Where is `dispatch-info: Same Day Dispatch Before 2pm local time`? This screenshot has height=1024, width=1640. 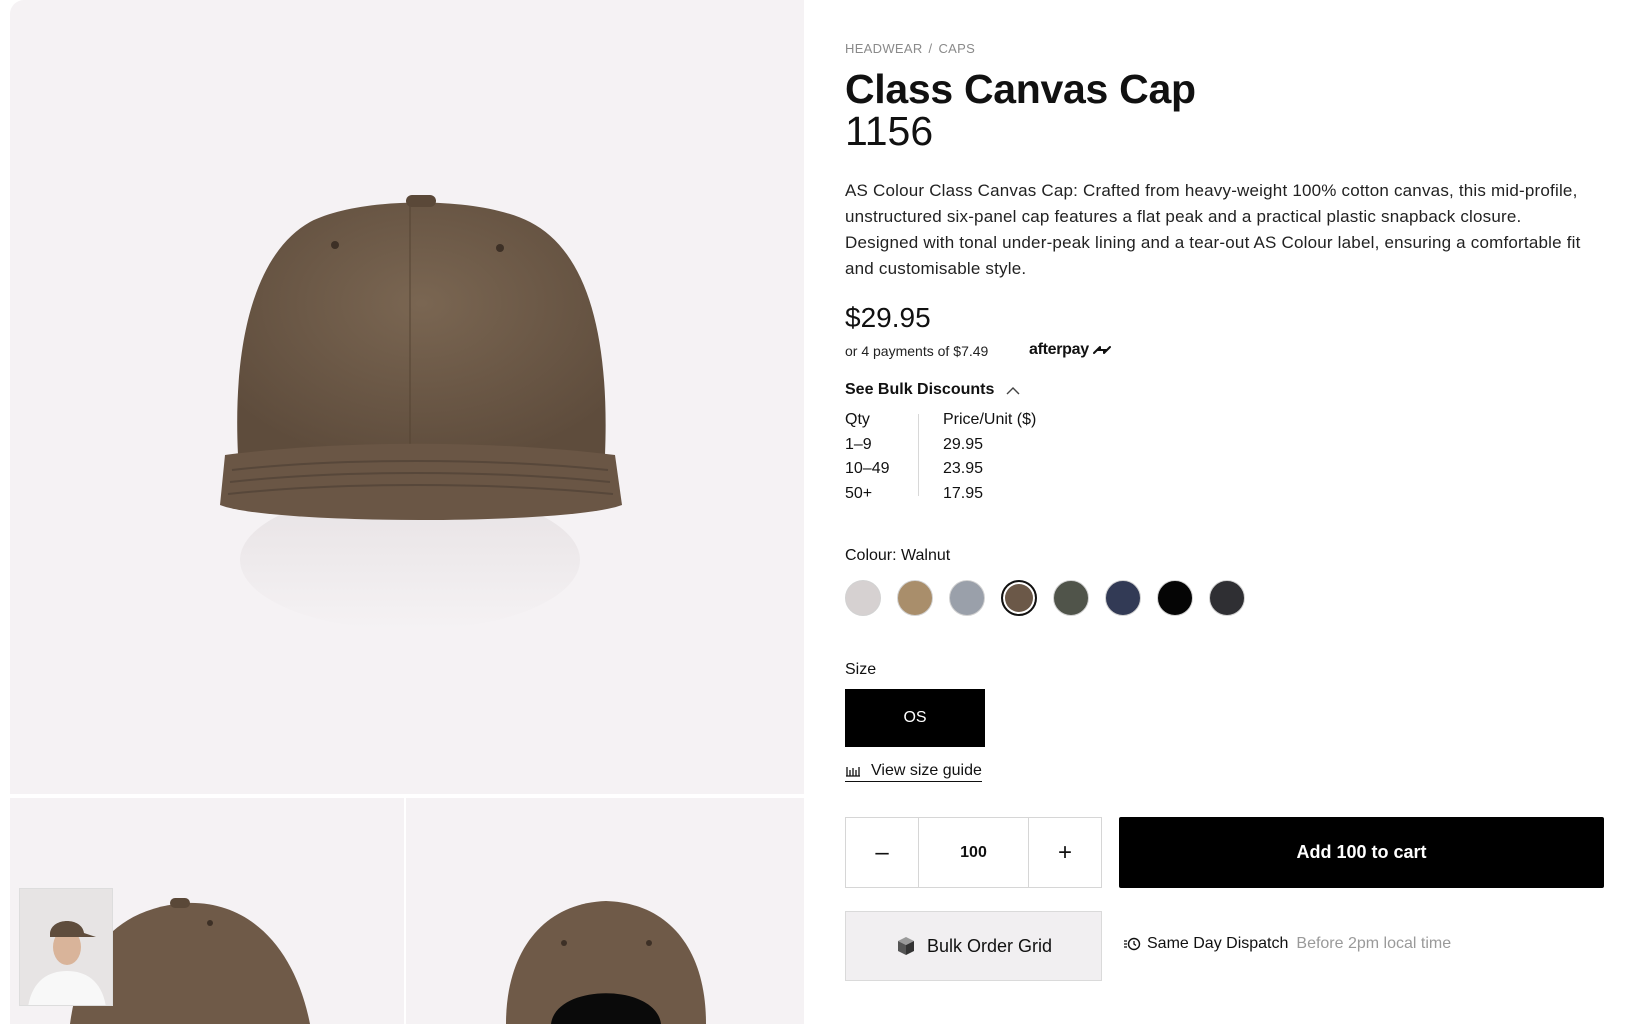 dispatch-info: Same Day Dispatch Before 2pm local time is located at coordinates (1287, 944).